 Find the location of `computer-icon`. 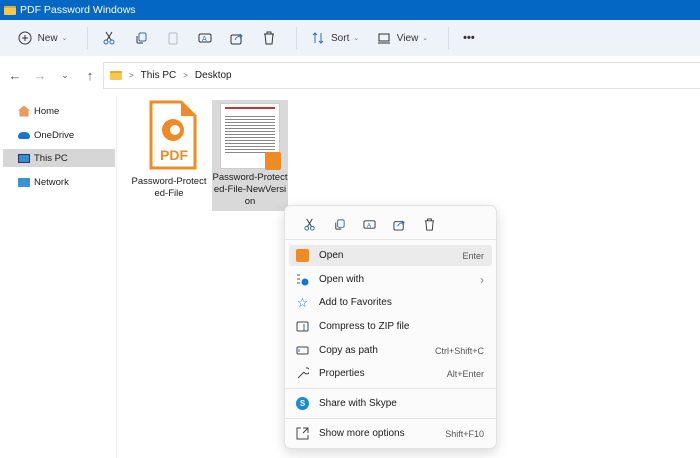

computer-icon is located at coordinates (24, 158).